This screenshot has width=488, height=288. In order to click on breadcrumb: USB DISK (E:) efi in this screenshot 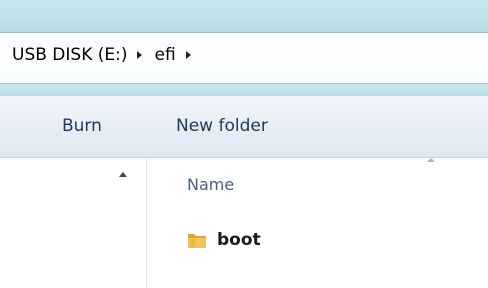, I will do `click(105, 55)`.